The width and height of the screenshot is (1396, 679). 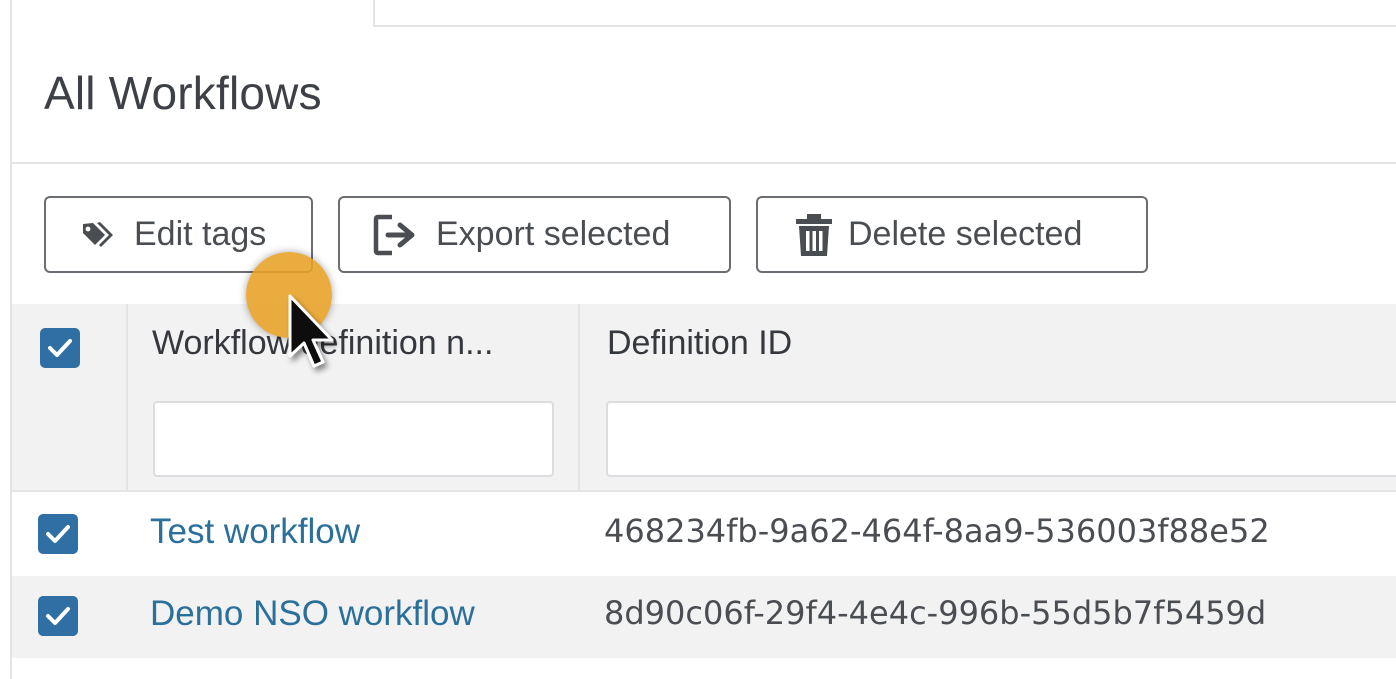 I want to click on export-icon, so click(x=397, y=235).